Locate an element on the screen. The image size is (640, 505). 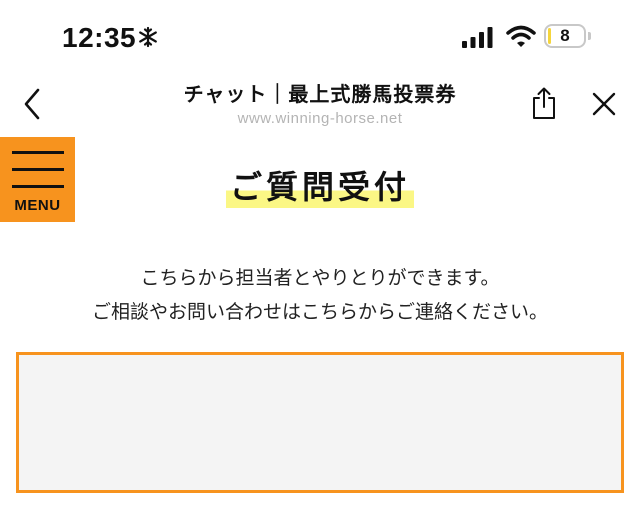
page-title-bar: チャット｜最上式勝馬投票券 is located at coordinates (320, 94).